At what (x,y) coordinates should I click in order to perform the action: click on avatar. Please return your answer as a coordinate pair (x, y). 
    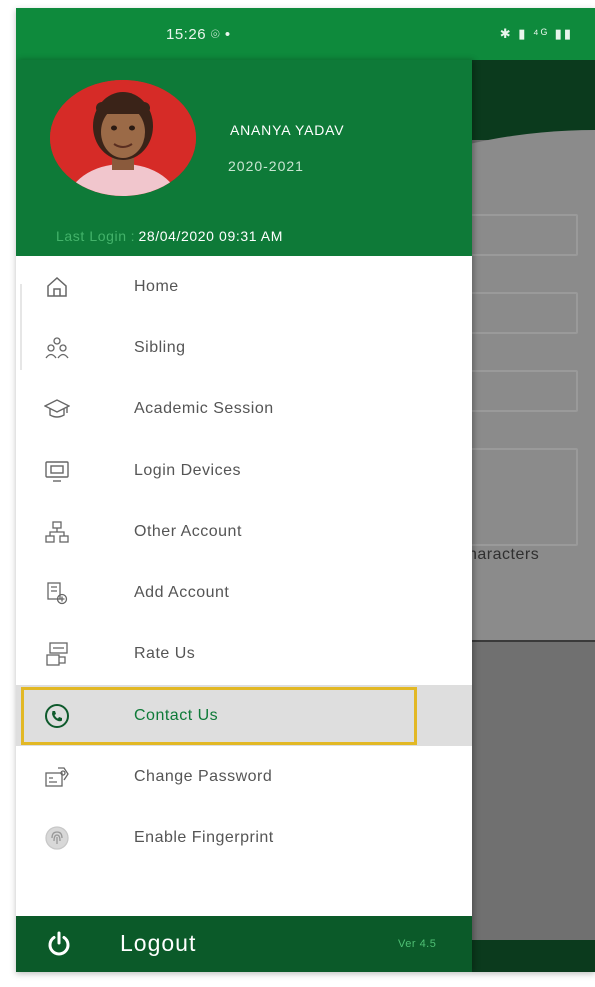
    Looking at the image, I should click on (123, 138).